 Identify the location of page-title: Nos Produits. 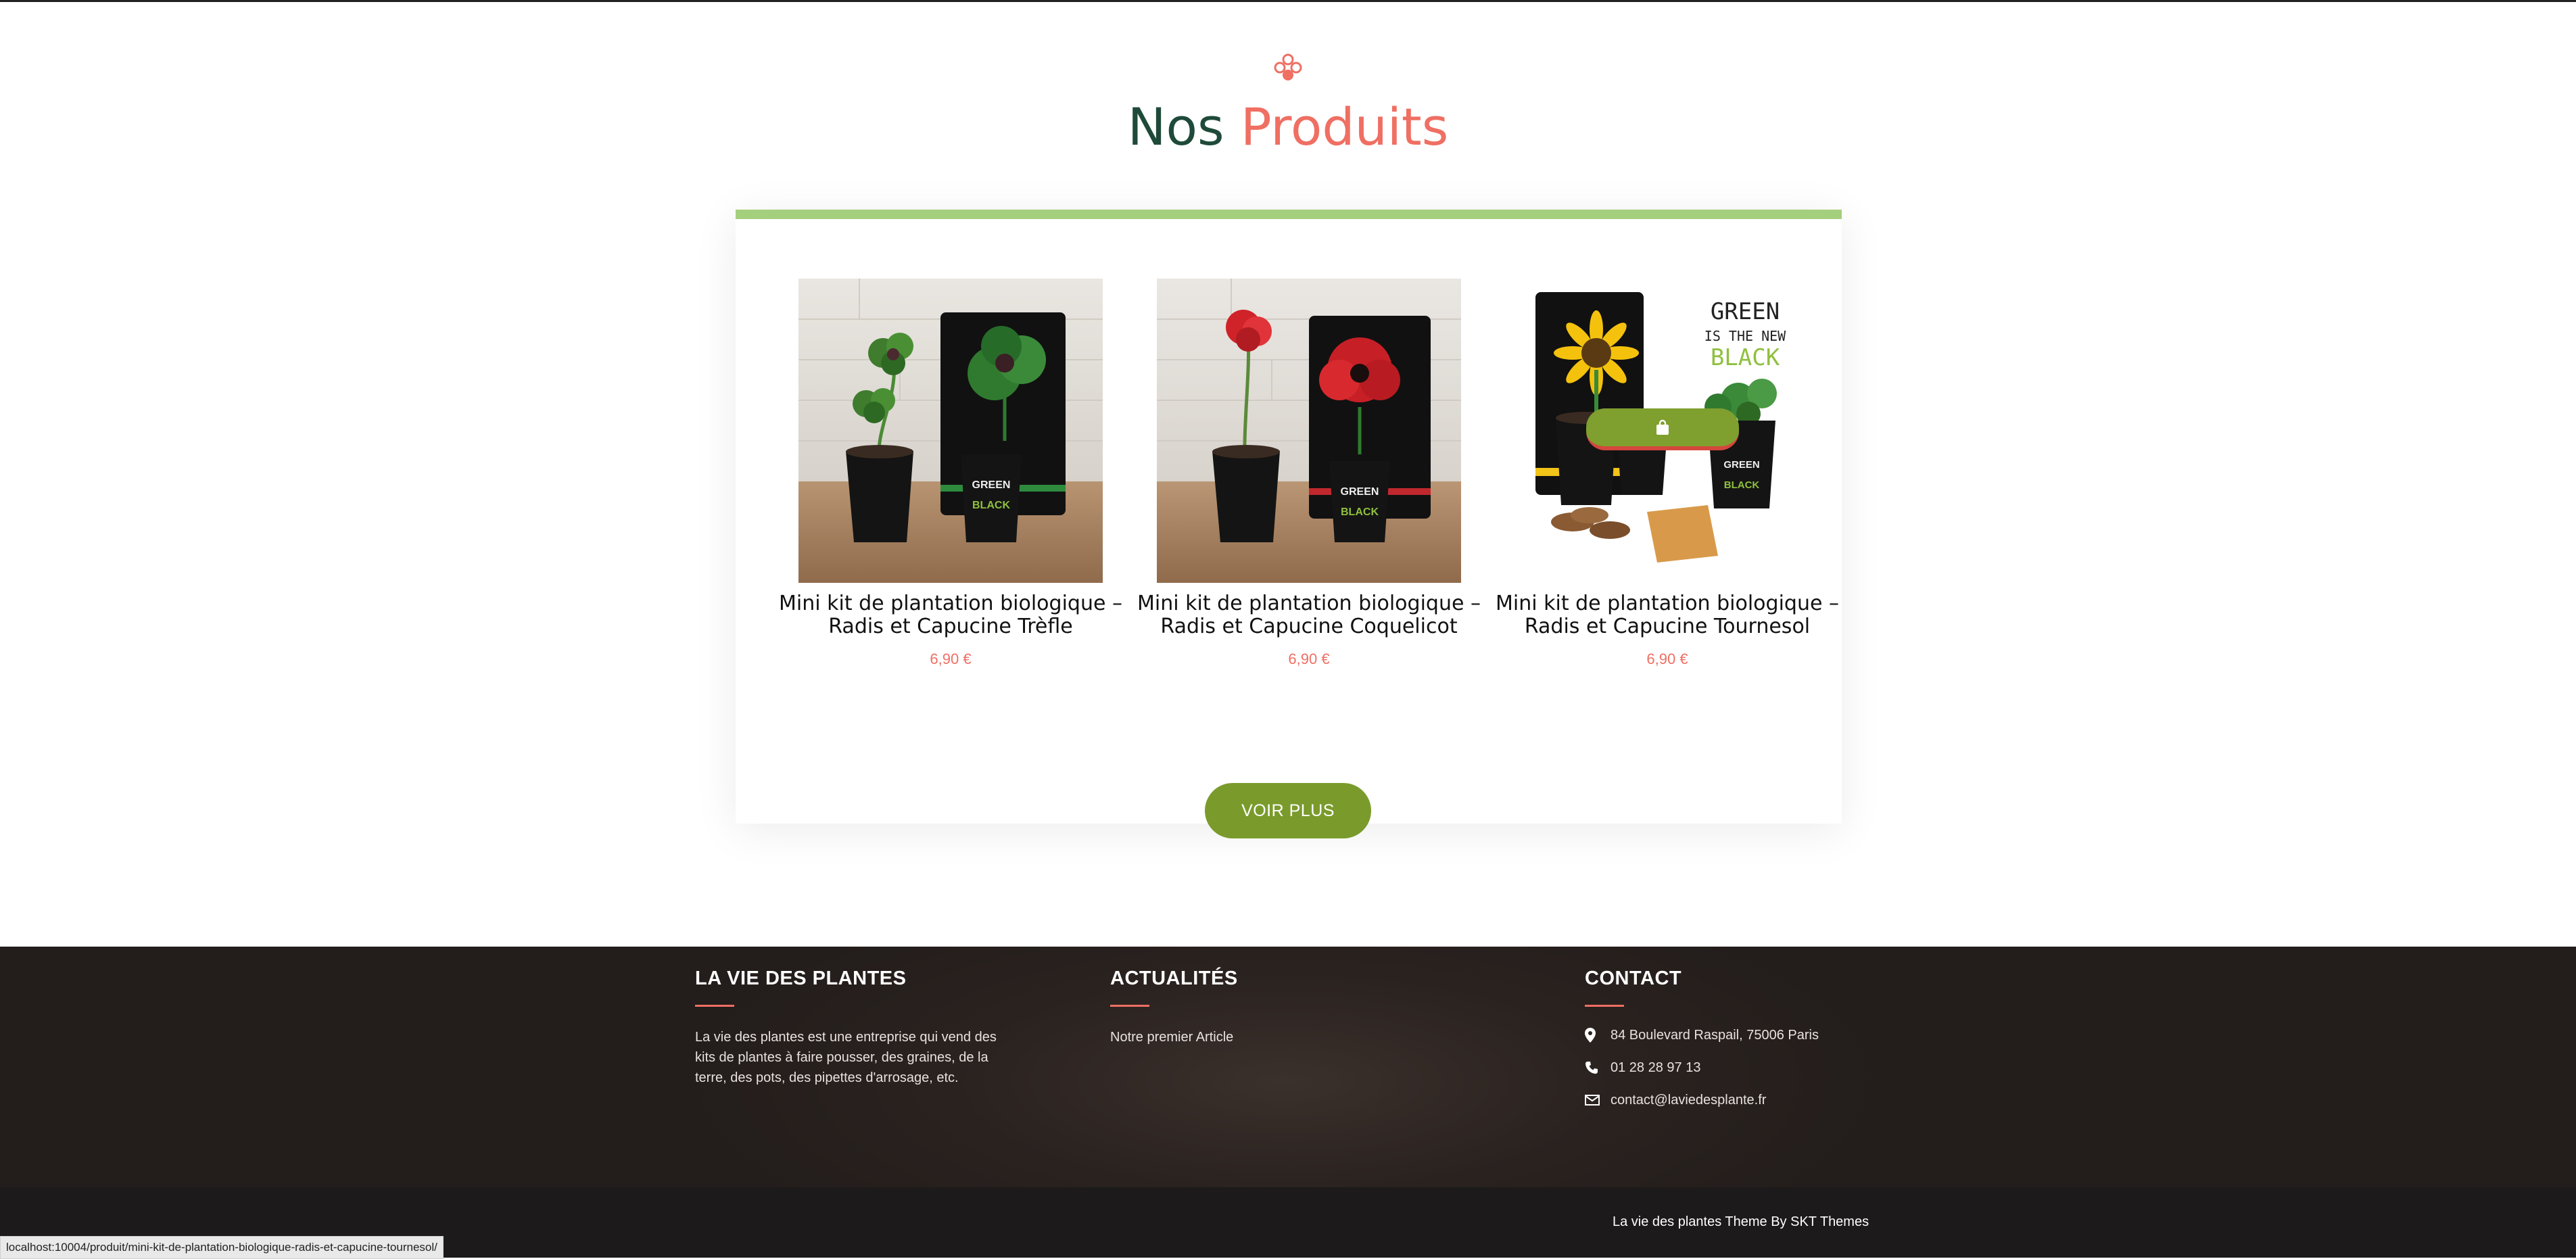
(1288, 127).